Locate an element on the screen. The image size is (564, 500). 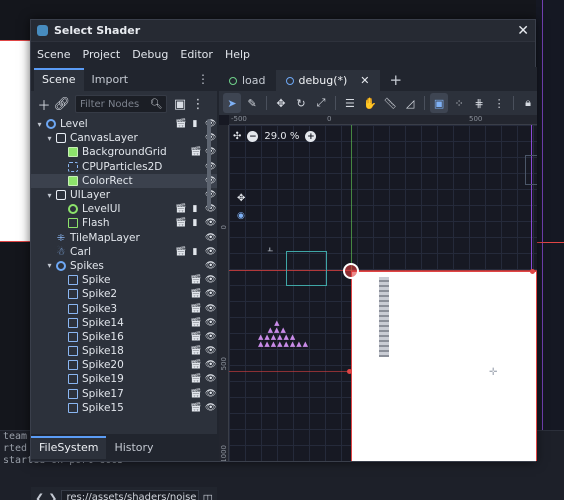
move-tool-icon: ✥ is located at coordinates (281, 103).